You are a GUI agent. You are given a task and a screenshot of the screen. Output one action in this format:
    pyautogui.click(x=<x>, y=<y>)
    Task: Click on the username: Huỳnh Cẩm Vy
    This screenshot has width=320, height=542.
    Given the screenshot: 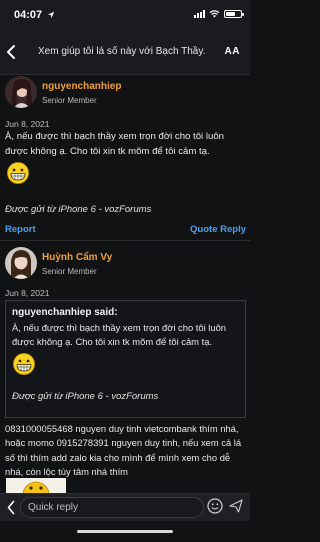 What is the action you would take?
    pyautogui.click(x=77, y=257)
    